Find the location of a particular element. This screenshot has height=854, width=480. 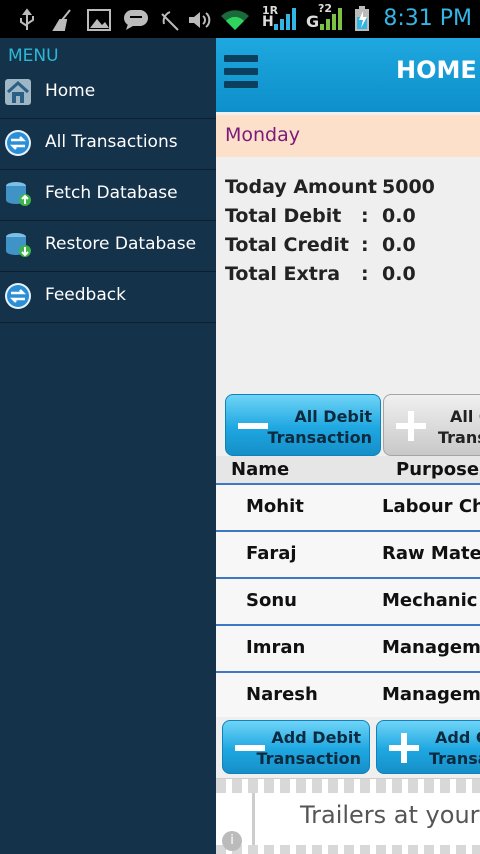

day-label: Monday is located at coordinates (263, 135).